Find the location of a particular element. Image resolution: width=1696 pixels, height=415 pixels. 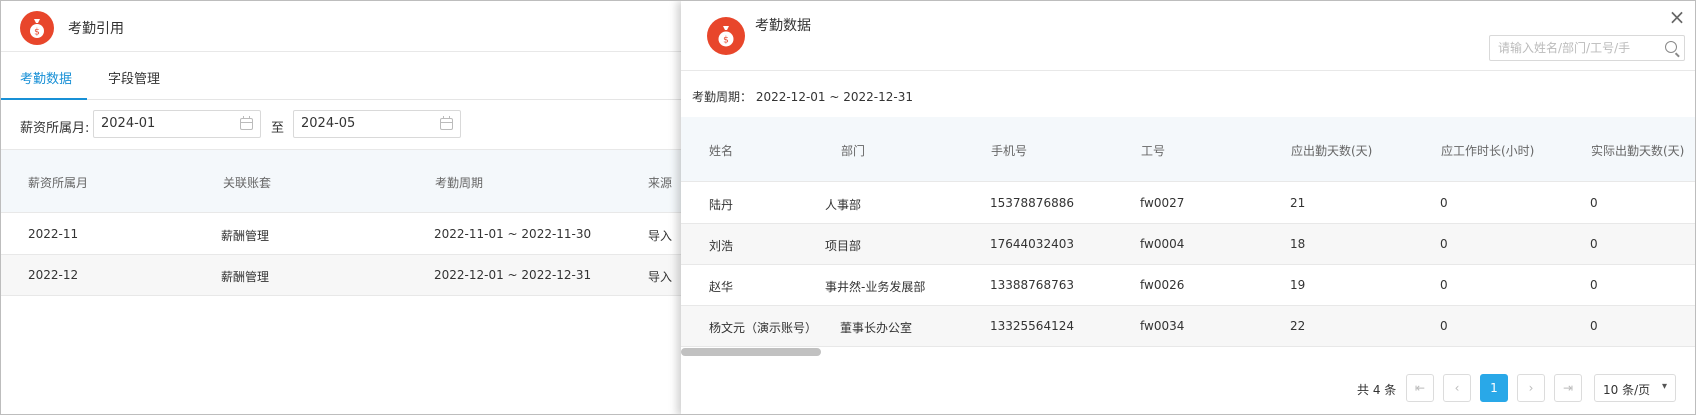

column-header-department: 部门 is located at coordinates (853, 150).